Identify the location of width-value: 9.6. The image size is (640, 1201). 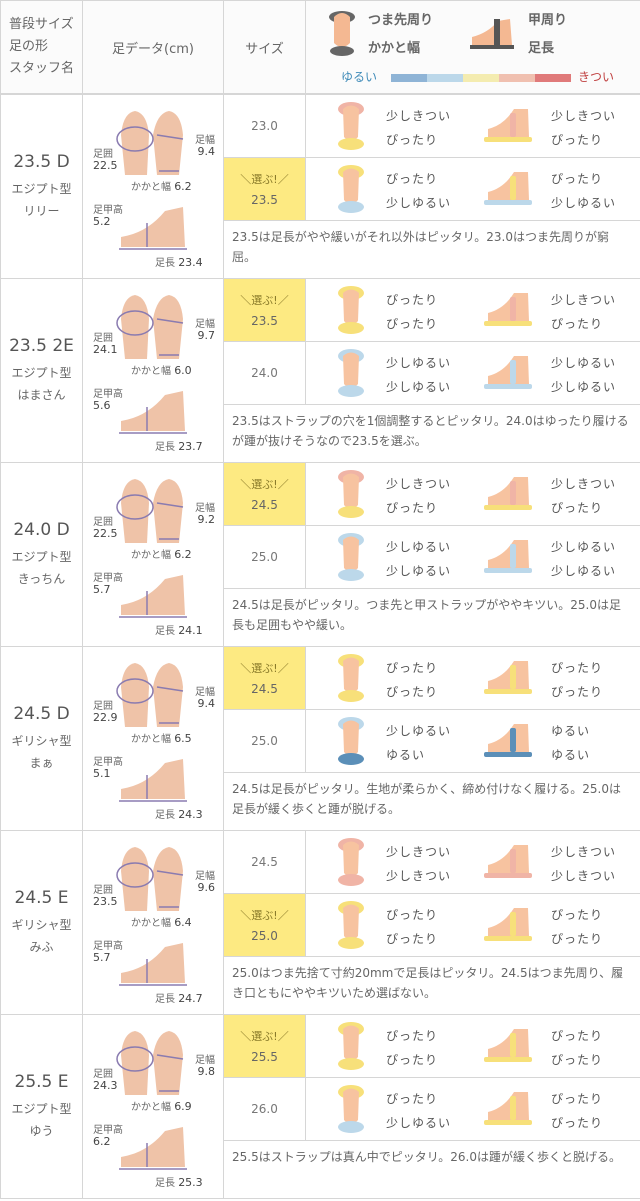
(206, 887).